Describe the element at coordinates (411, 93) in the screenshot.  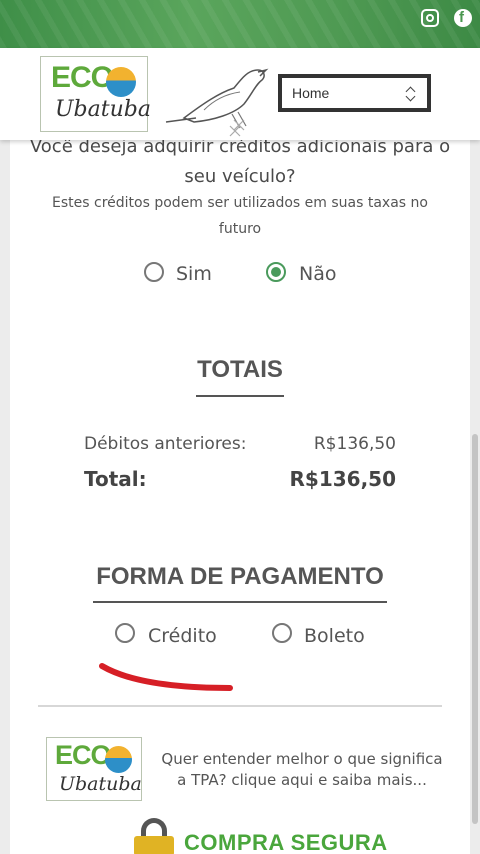
I see `chevron-updown-icon` at that location.